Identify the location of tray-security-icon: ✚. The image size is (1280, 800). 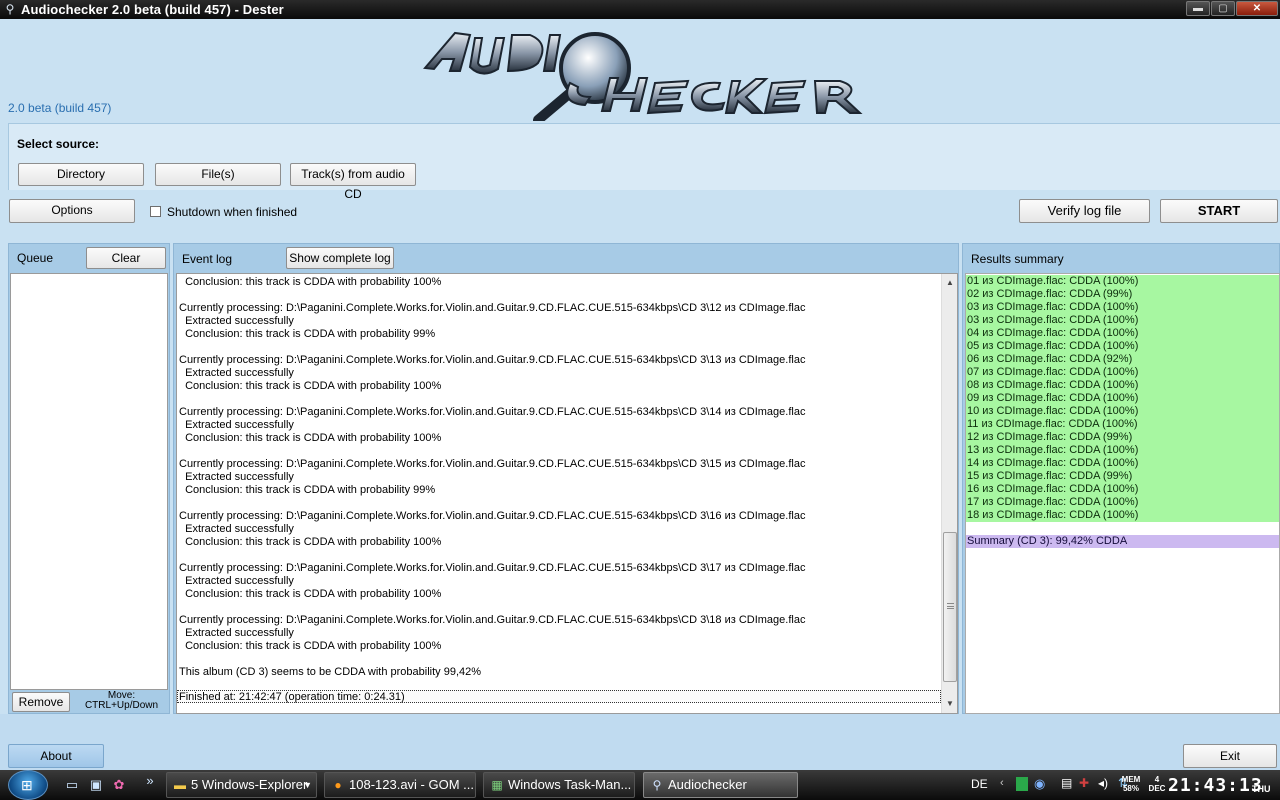
(1084, 788).